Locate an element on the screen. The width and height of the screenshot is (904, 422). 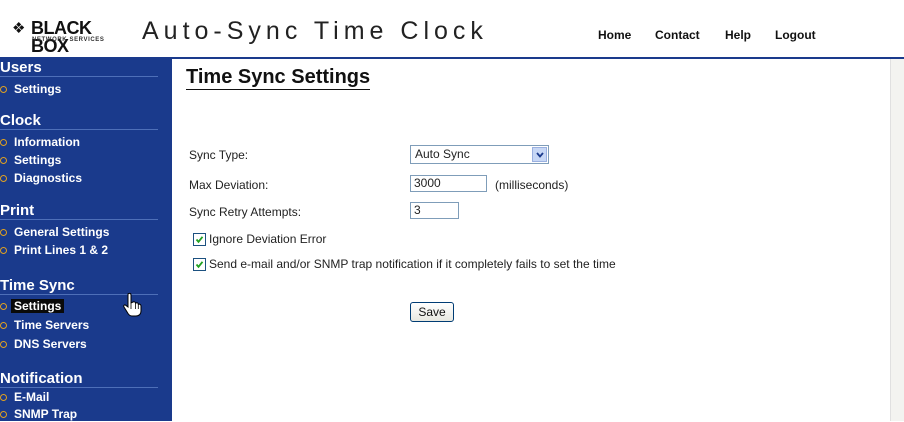
sidebar-item-users-settings: Settings is located at coordinates (75, 89).